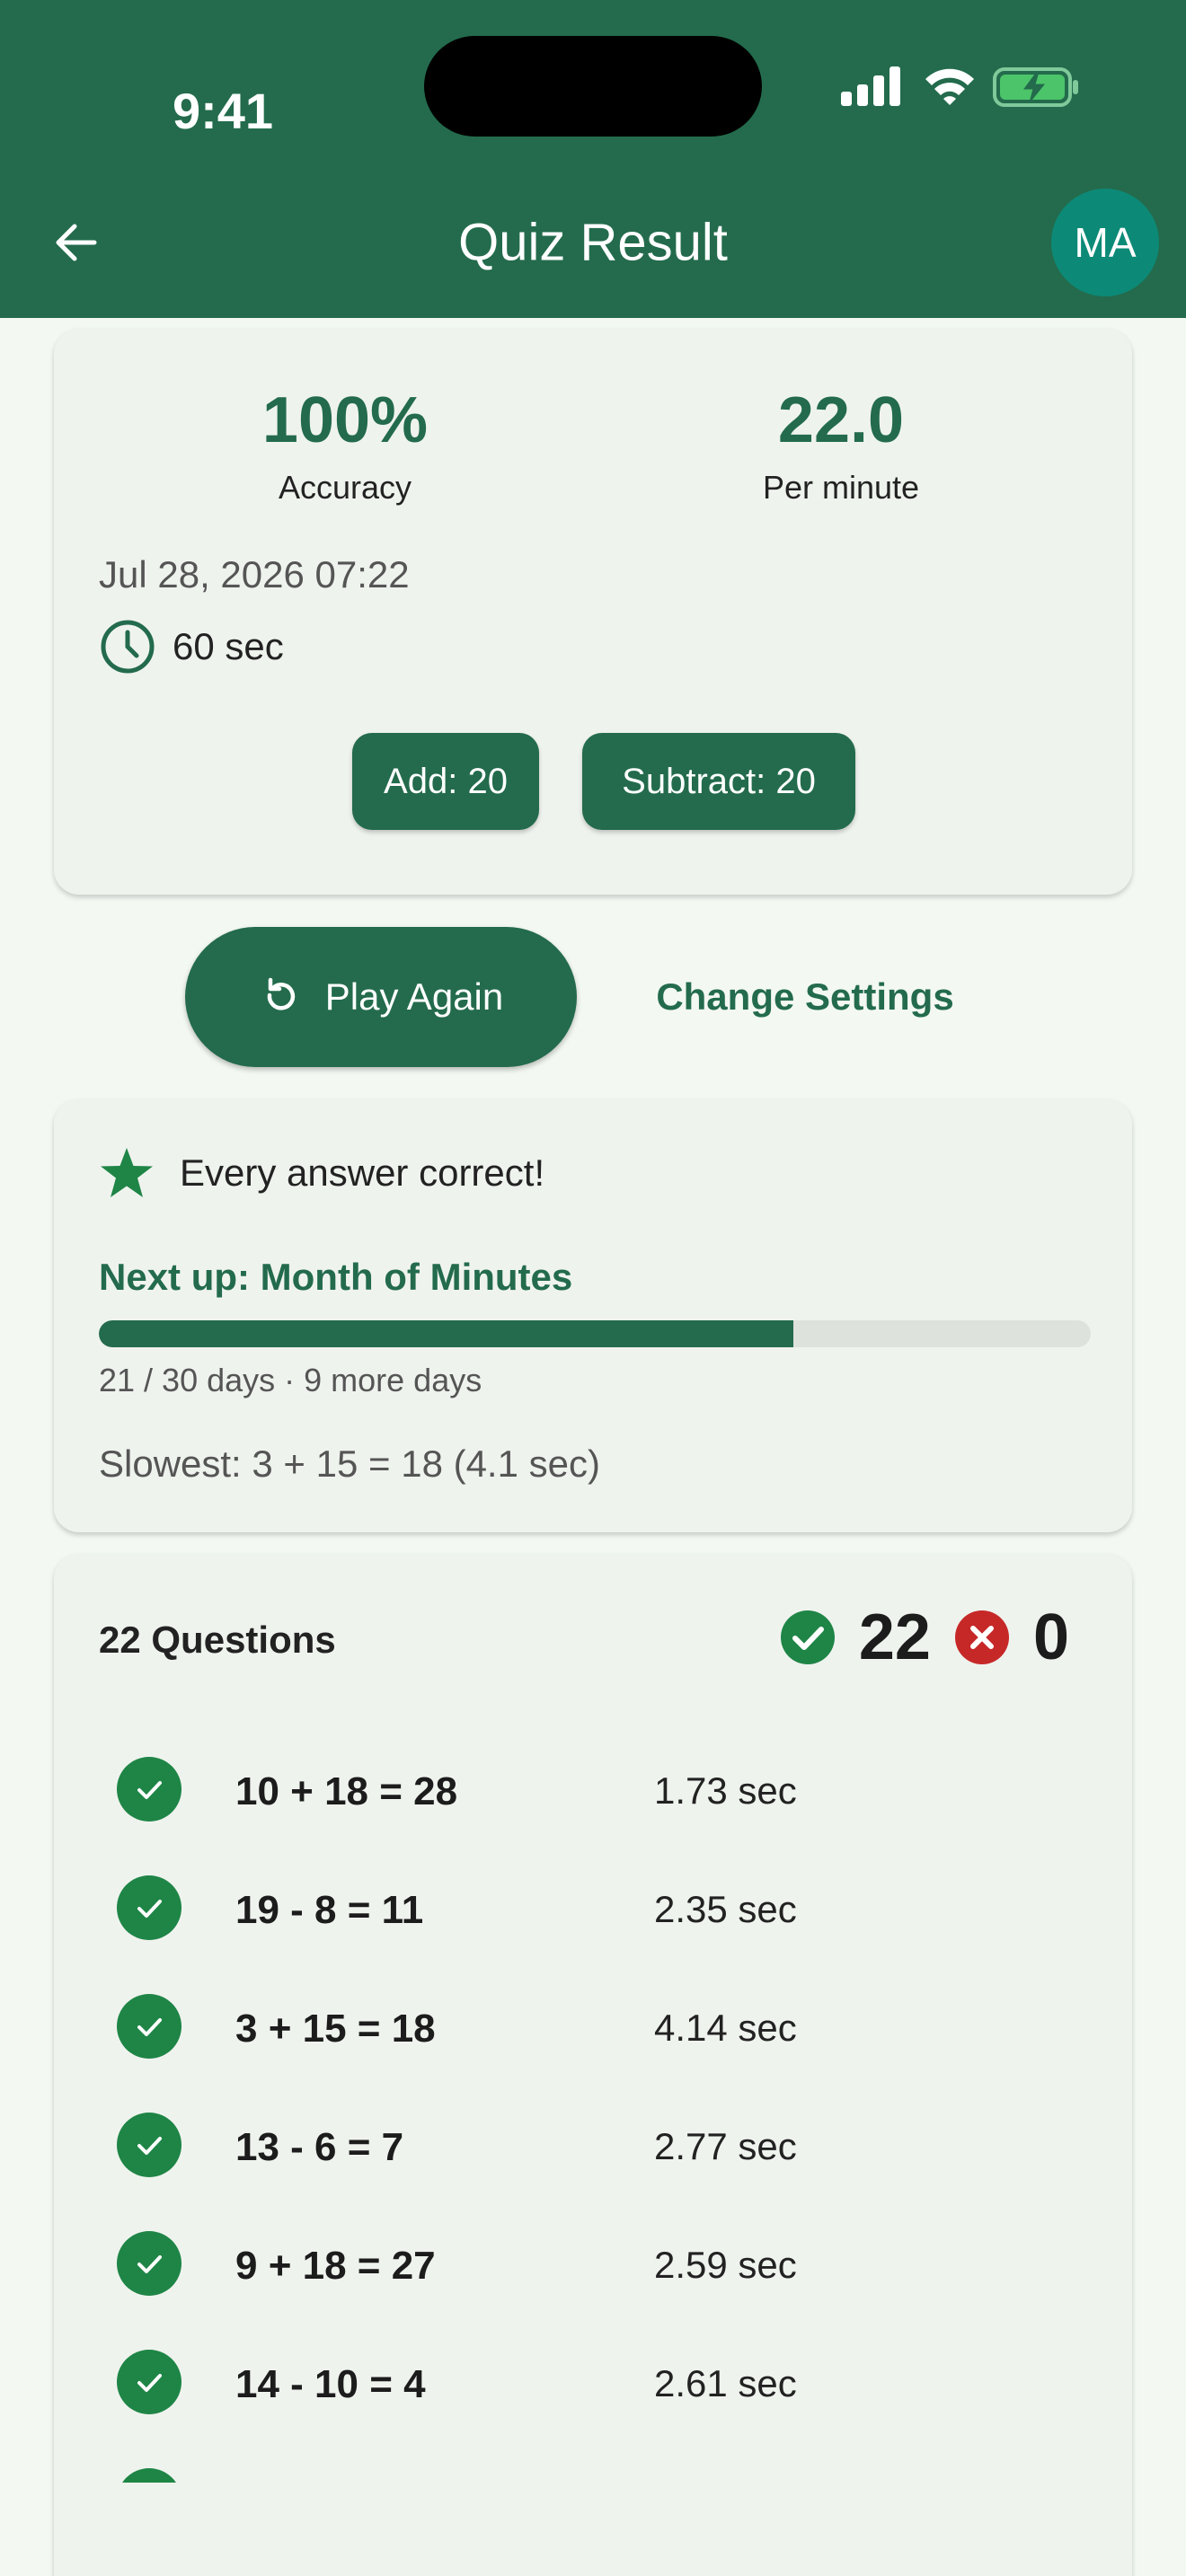 The width and height of the screenshot is (1186, 2576). Describe the element at coordinates (223, 111) in the screenshot. I see `status-time: 9:41` at that location.